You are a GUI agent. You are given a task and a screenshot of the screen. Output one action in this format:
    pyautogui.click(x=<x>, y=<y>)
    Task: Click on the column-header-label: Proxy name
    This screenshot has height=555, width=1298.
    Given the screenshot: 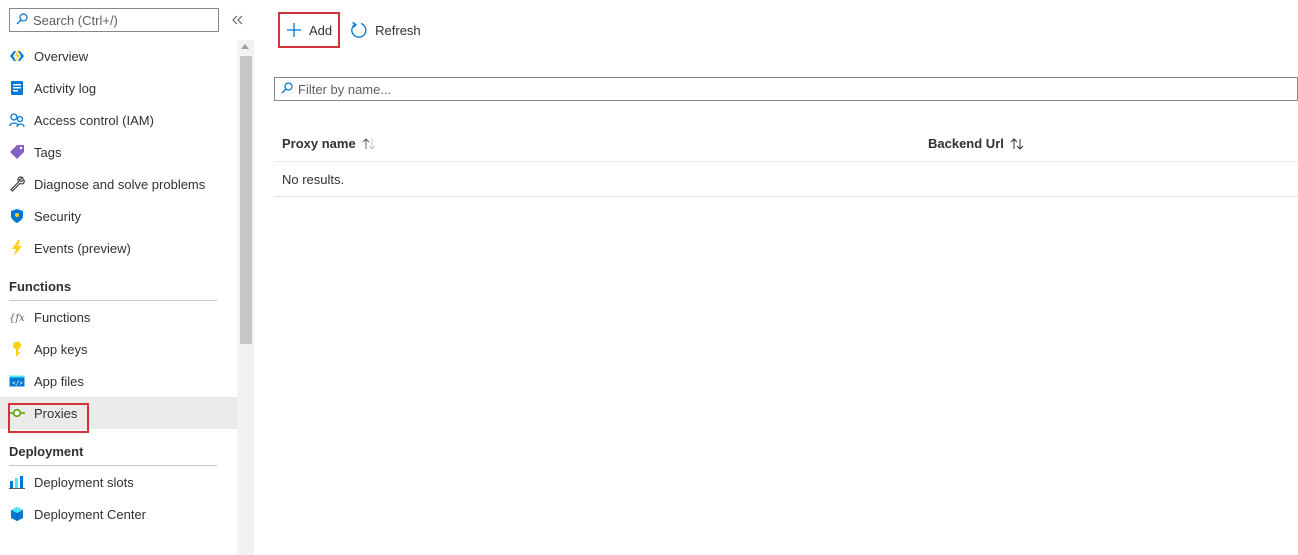 What is the action you would take?
    pyautogui.click(x=319, y=143)
    